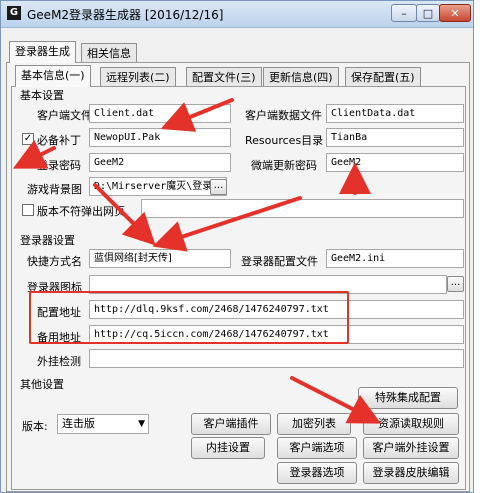  What do you see at coordinates (47, 240) in the screenshot?
I see `login-settings-title: 登录器设置` at bounding box center [47, 240].